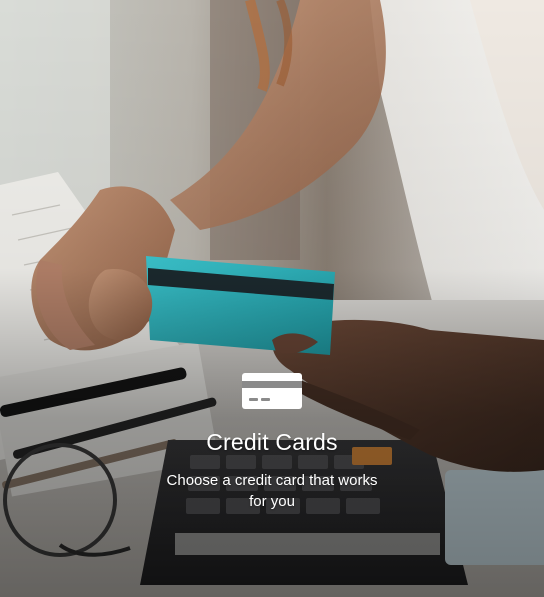 The width and height of the screenshot is (544, 597). Describe the element at coordinates (272, 491) in the screenshot. I see `tile-subtitle: Choose a credit card that works for you` at that location.